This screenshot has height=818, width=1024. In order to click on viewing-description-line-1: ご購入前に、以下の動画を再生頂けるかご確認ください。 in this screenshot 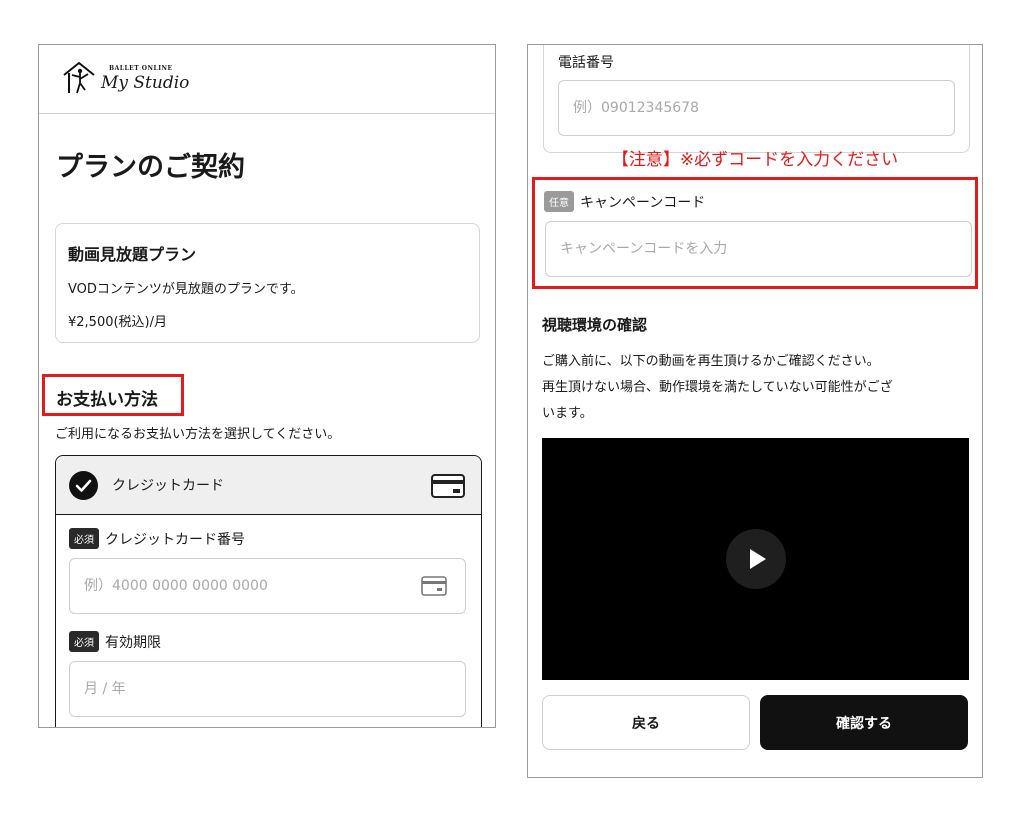, I will do `click(711, 361)`.